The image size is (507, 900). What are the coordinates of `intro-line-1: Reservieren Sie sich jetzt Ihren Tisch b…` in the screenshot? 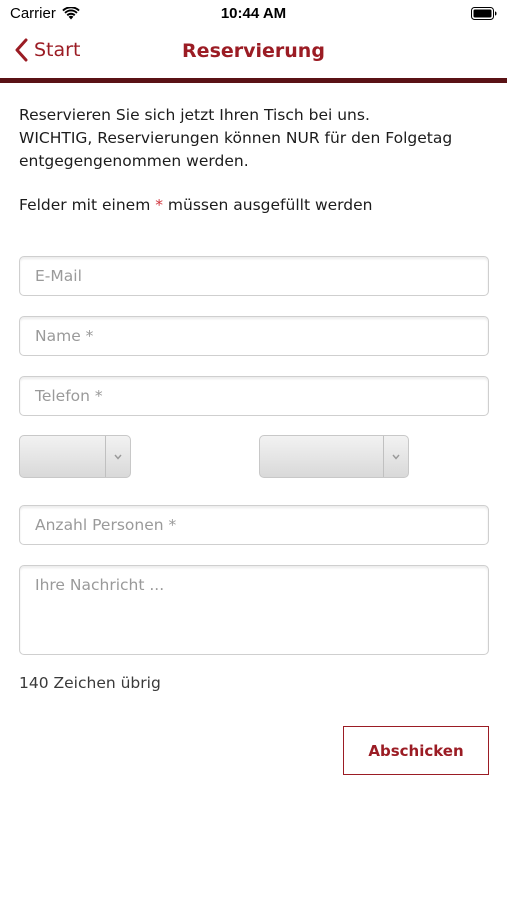 It's located at (194, 115).